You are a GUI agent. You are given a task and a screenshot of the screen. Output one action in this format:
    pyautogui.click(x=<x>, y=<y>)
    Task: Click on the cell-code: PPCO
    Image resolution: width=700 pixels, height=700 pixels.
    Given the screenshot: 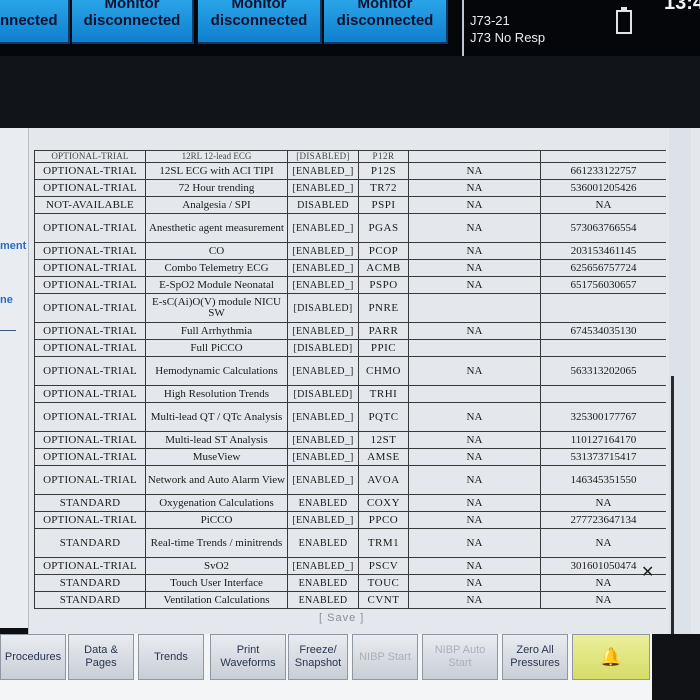 What is the action you would take?
    pyautogui.click(x=383, y=520)
    